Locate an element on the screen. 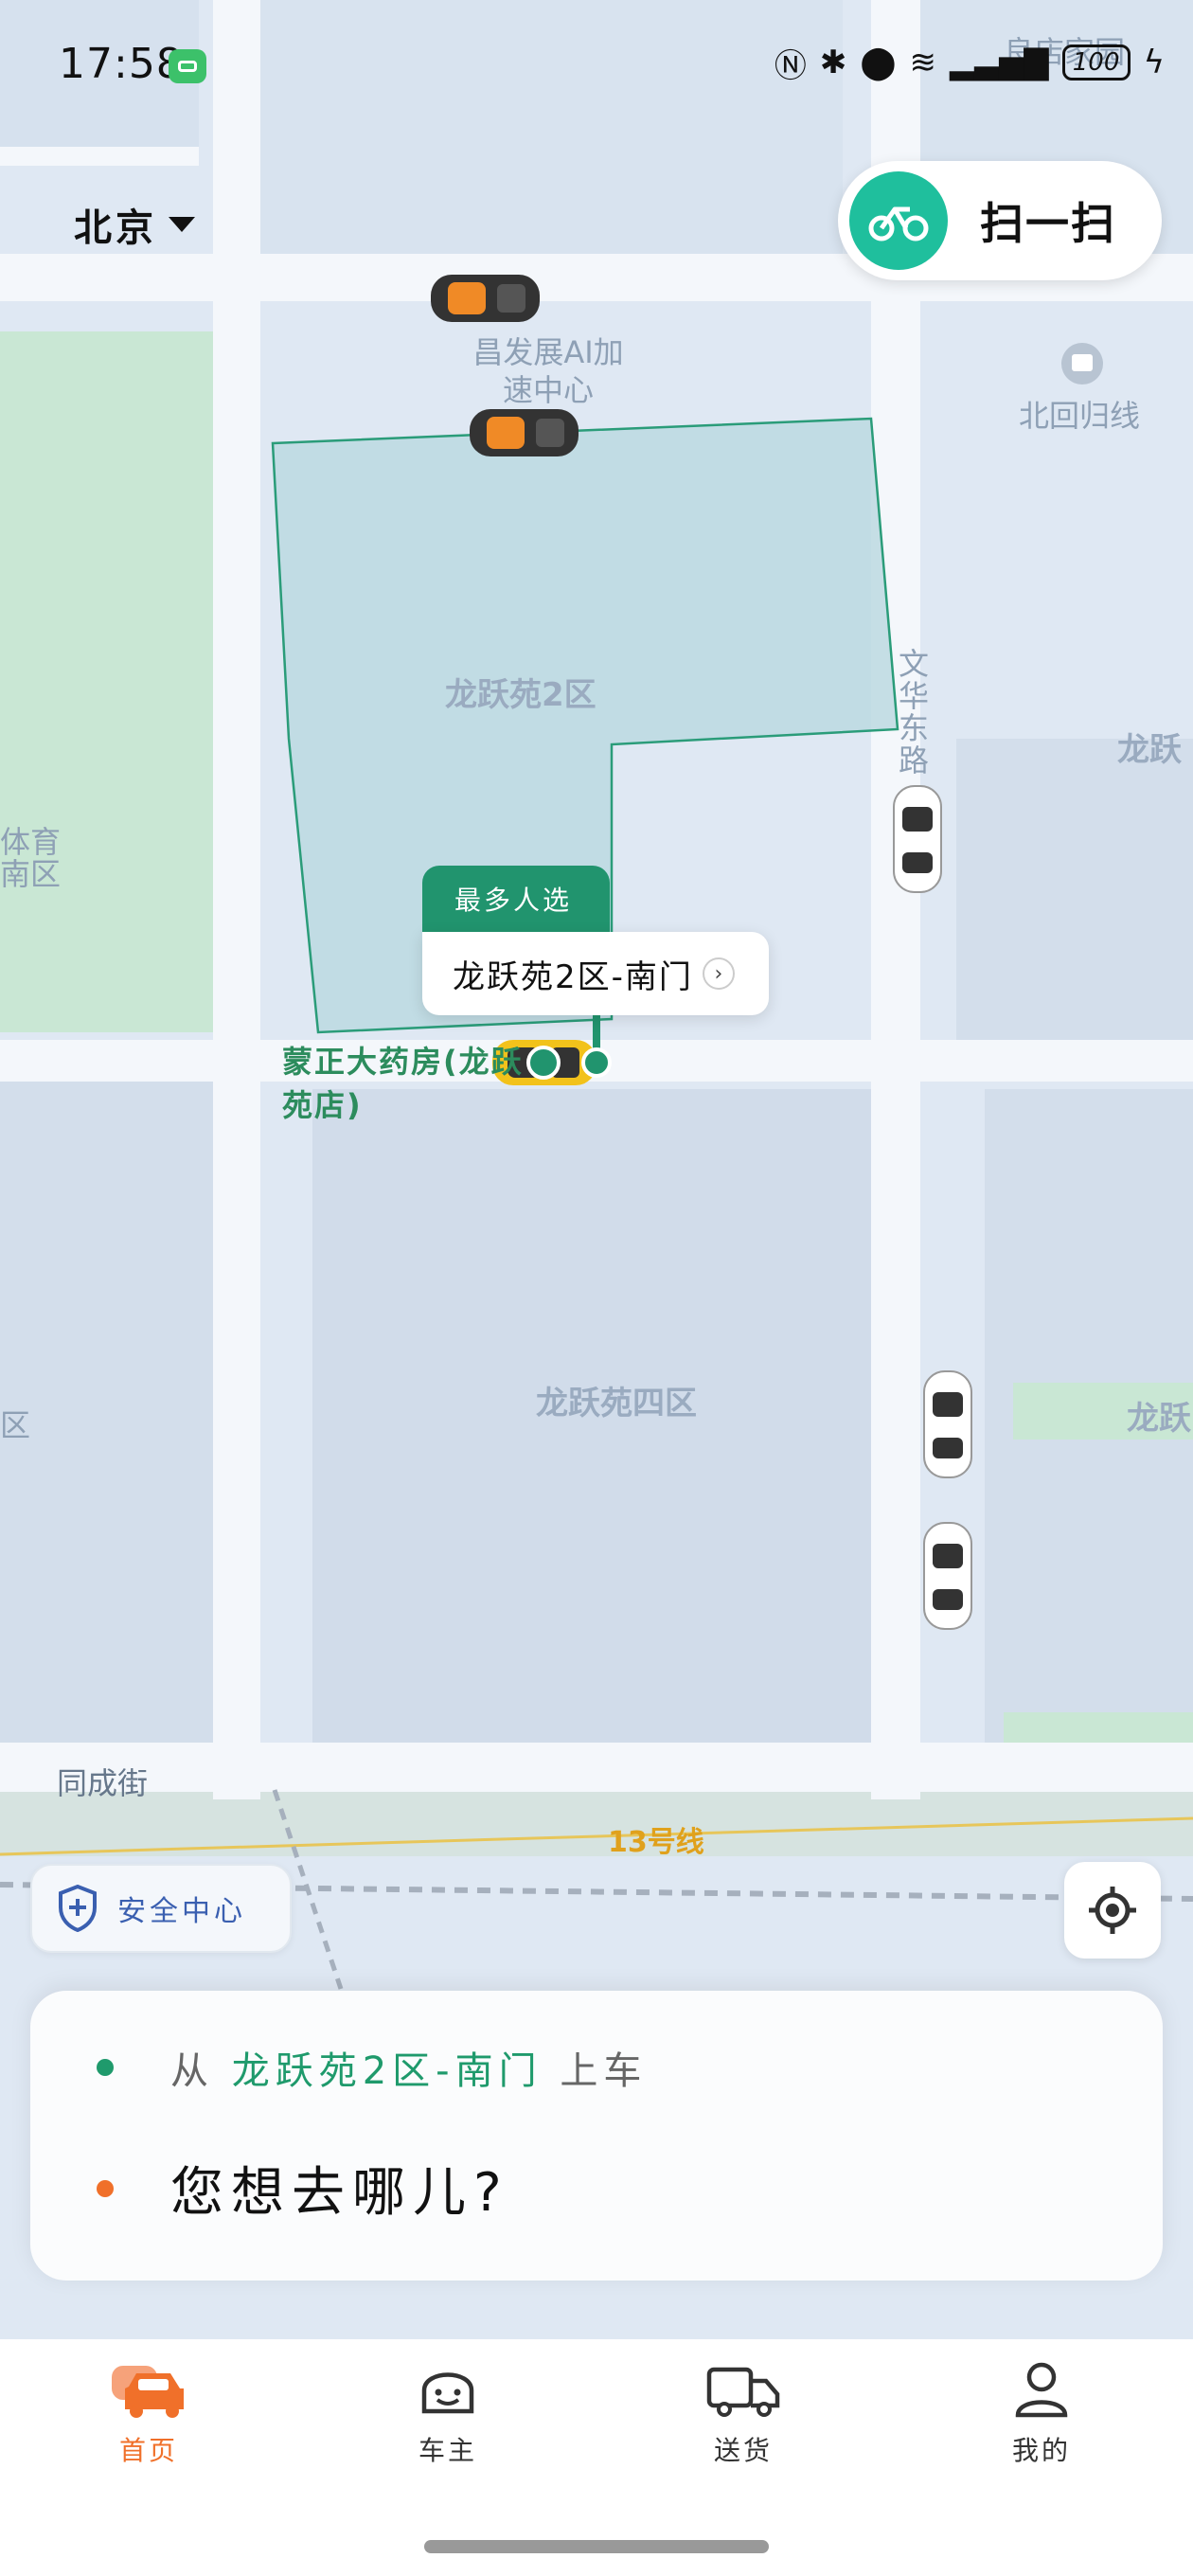 This screenshot has width=1193, height=2576. status-indicators: Ⓝ ✱ ⬤ ≋ ▂▃▅▇ 100 ϟ is located at coordinates (970, 62).